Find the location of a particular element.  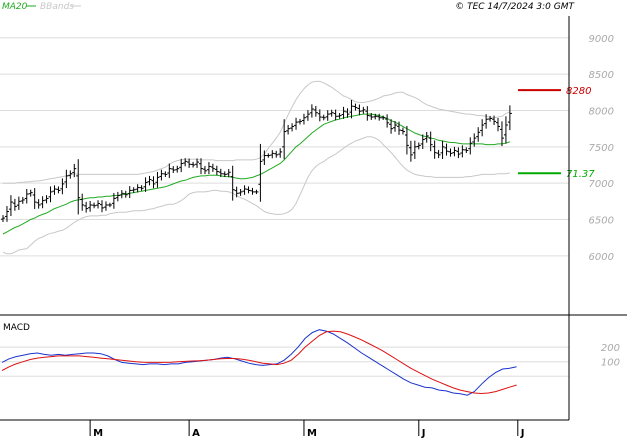

price-tick-label: 6000 is located at coordinates (601, 257).